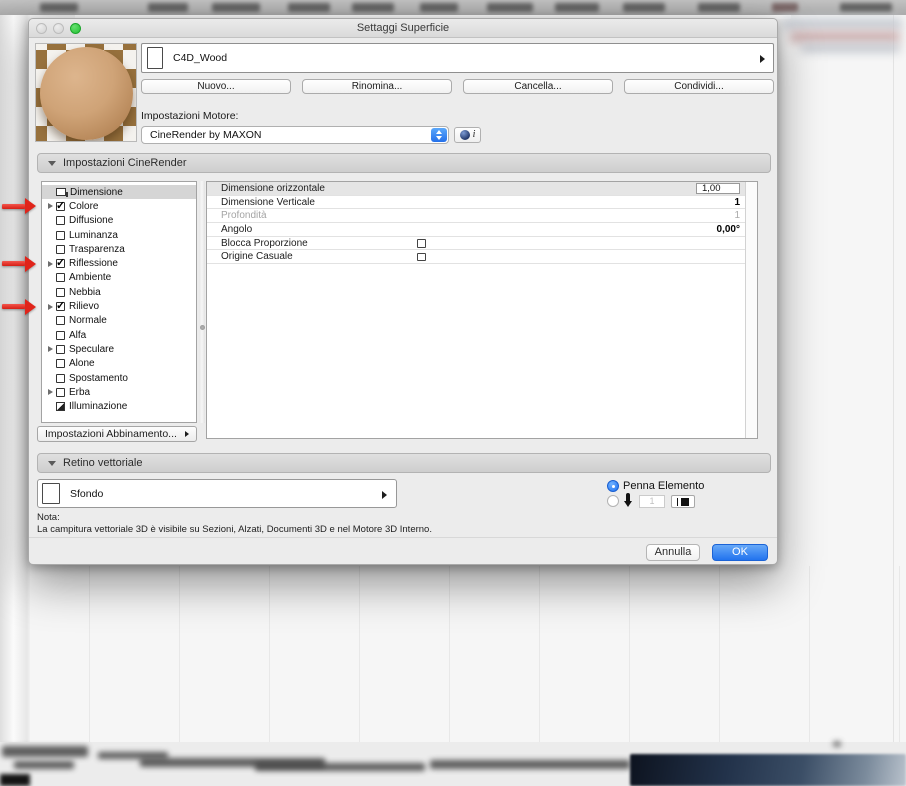 Image resolution: width=906 pixels, height=786 pixels. Describe the element at coordinates (482, 203) in the screenshot. I see `param-row-dimensione-verticale: Dimensione Verticale 1` at that location.